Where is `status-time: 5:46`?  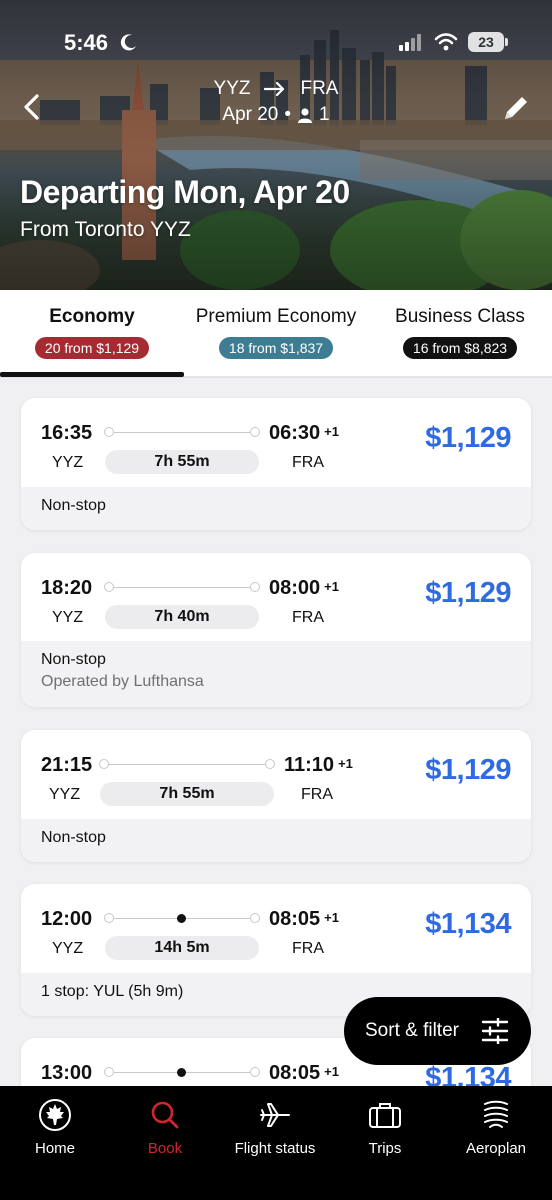 status-time: 5:46 is located at coordinates (86, 42).